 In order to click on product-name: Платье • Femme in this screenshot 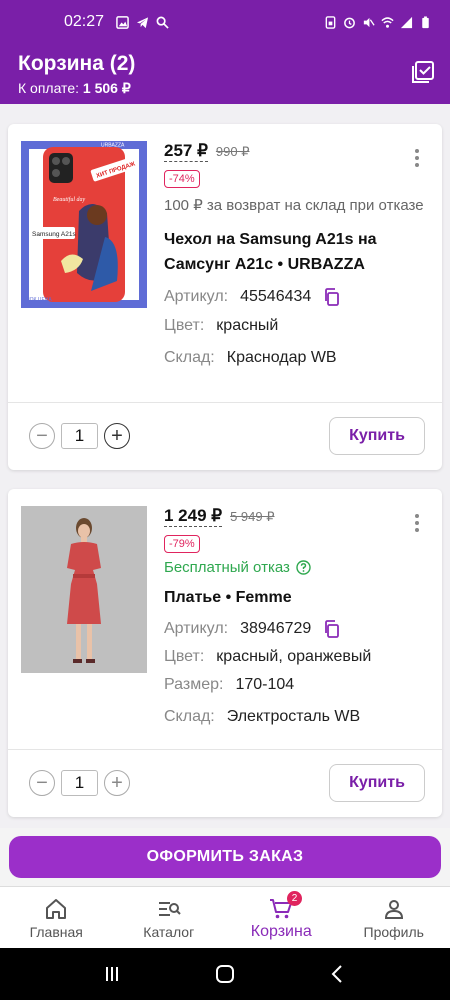, I will do `click(297, 597)`.